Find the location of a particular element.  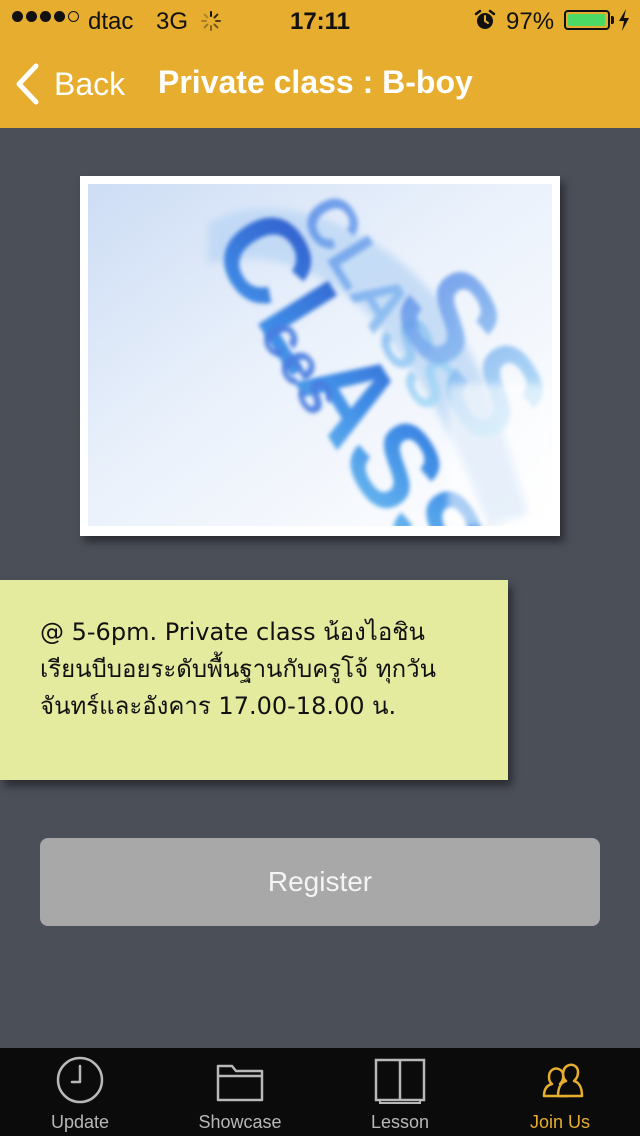

tab-lesson: Lesson is located at coordinates (400, 1092).